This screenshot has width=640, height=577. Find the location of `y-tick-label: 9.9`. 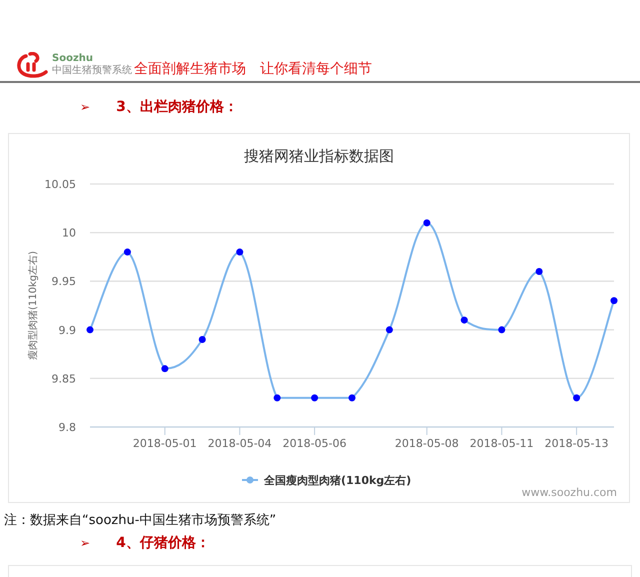

y-tick-label: 9.9 is located at coordinates (67, 330).